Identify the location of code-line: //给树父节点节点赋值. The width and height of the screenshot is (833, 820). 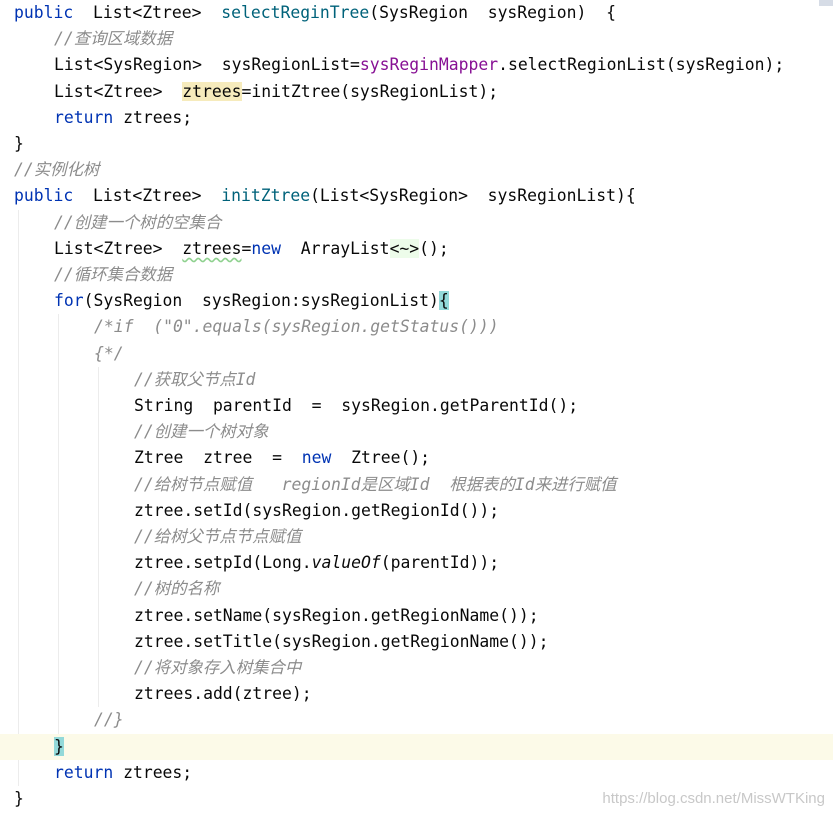
(416, 537).